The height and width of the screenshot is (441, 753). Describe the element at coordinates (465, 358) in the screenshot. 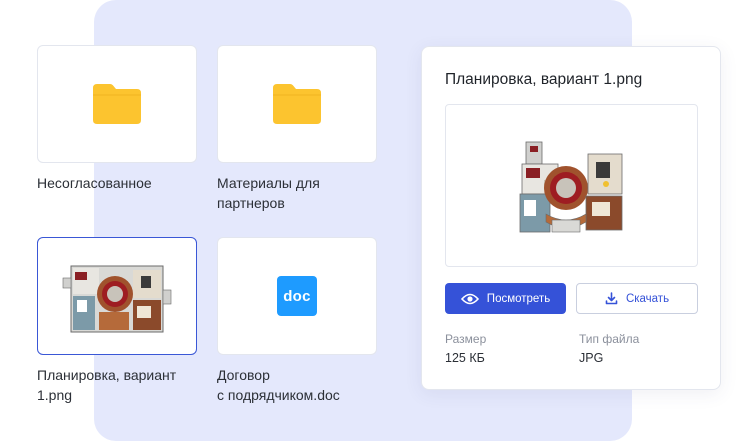

I see `size-value: 125 КБ` at that location.